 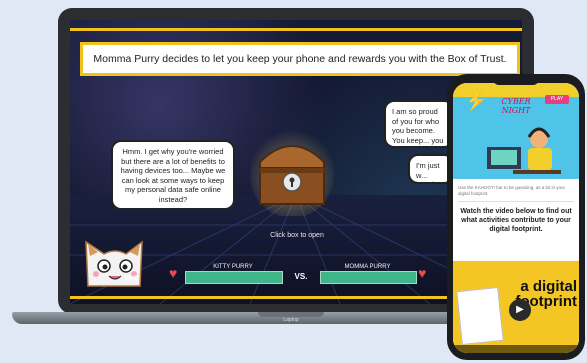 I want to click on live-badge: LIVE, so click(x=132, y=279).